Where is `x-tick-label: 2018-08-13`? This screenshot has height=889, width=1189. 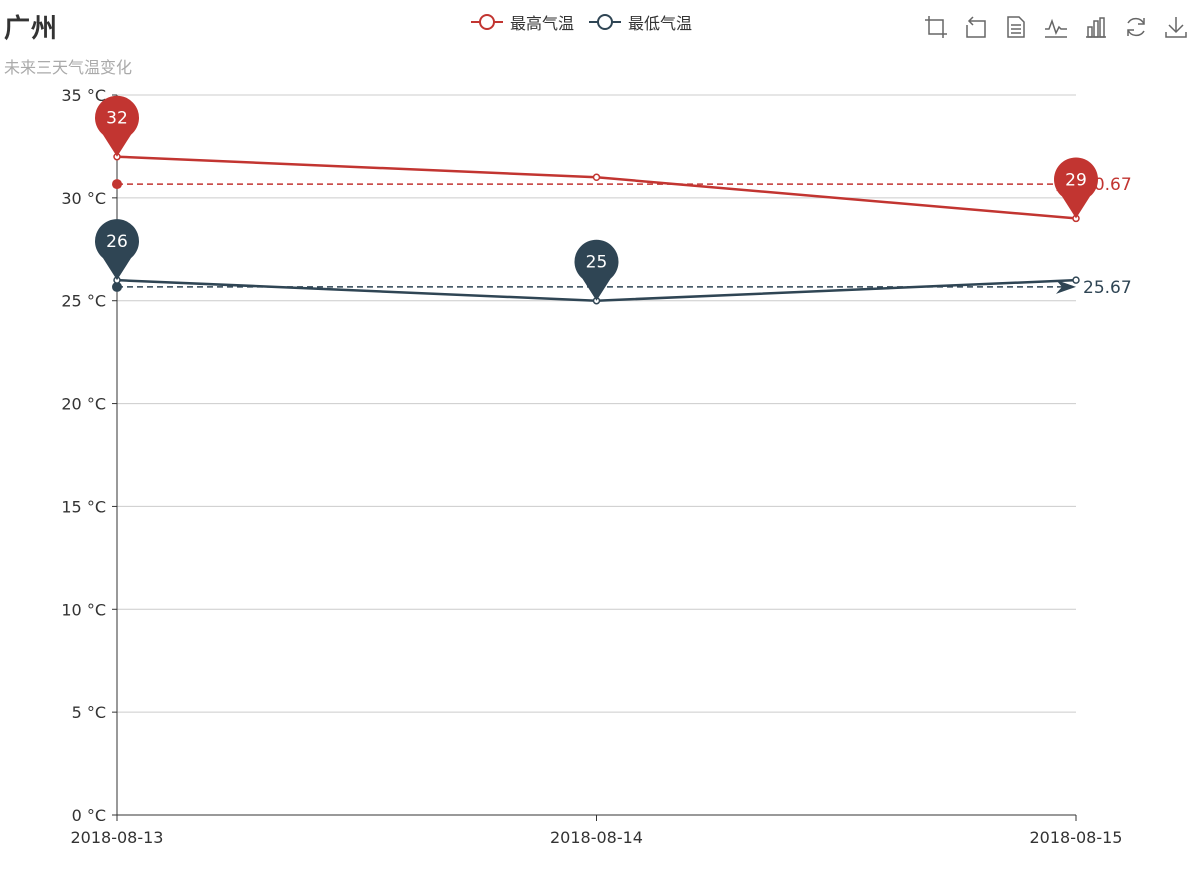
x-tick-label: 2018-08-13 is located at coordinates (117, 837).